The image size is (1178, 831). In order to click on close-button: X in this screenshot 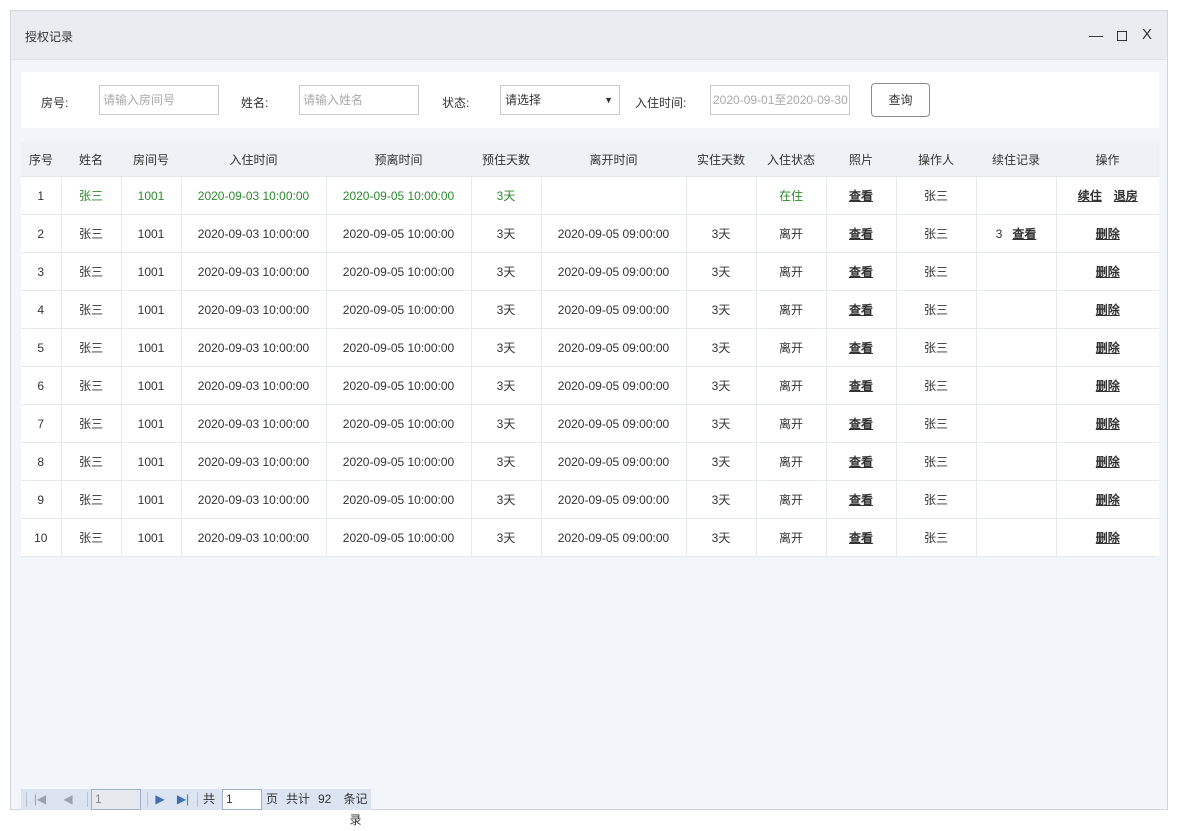, I will do `click(1147, 35)`.